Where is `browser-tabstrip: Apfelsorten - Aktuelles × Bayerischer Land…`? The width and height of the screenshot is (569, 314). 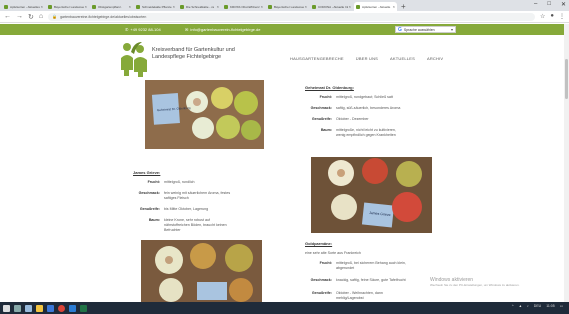
browser-tabstrip: Apfelsorten - Aktuelles × Bayerischer Land… is located at coordinates (284, 5).